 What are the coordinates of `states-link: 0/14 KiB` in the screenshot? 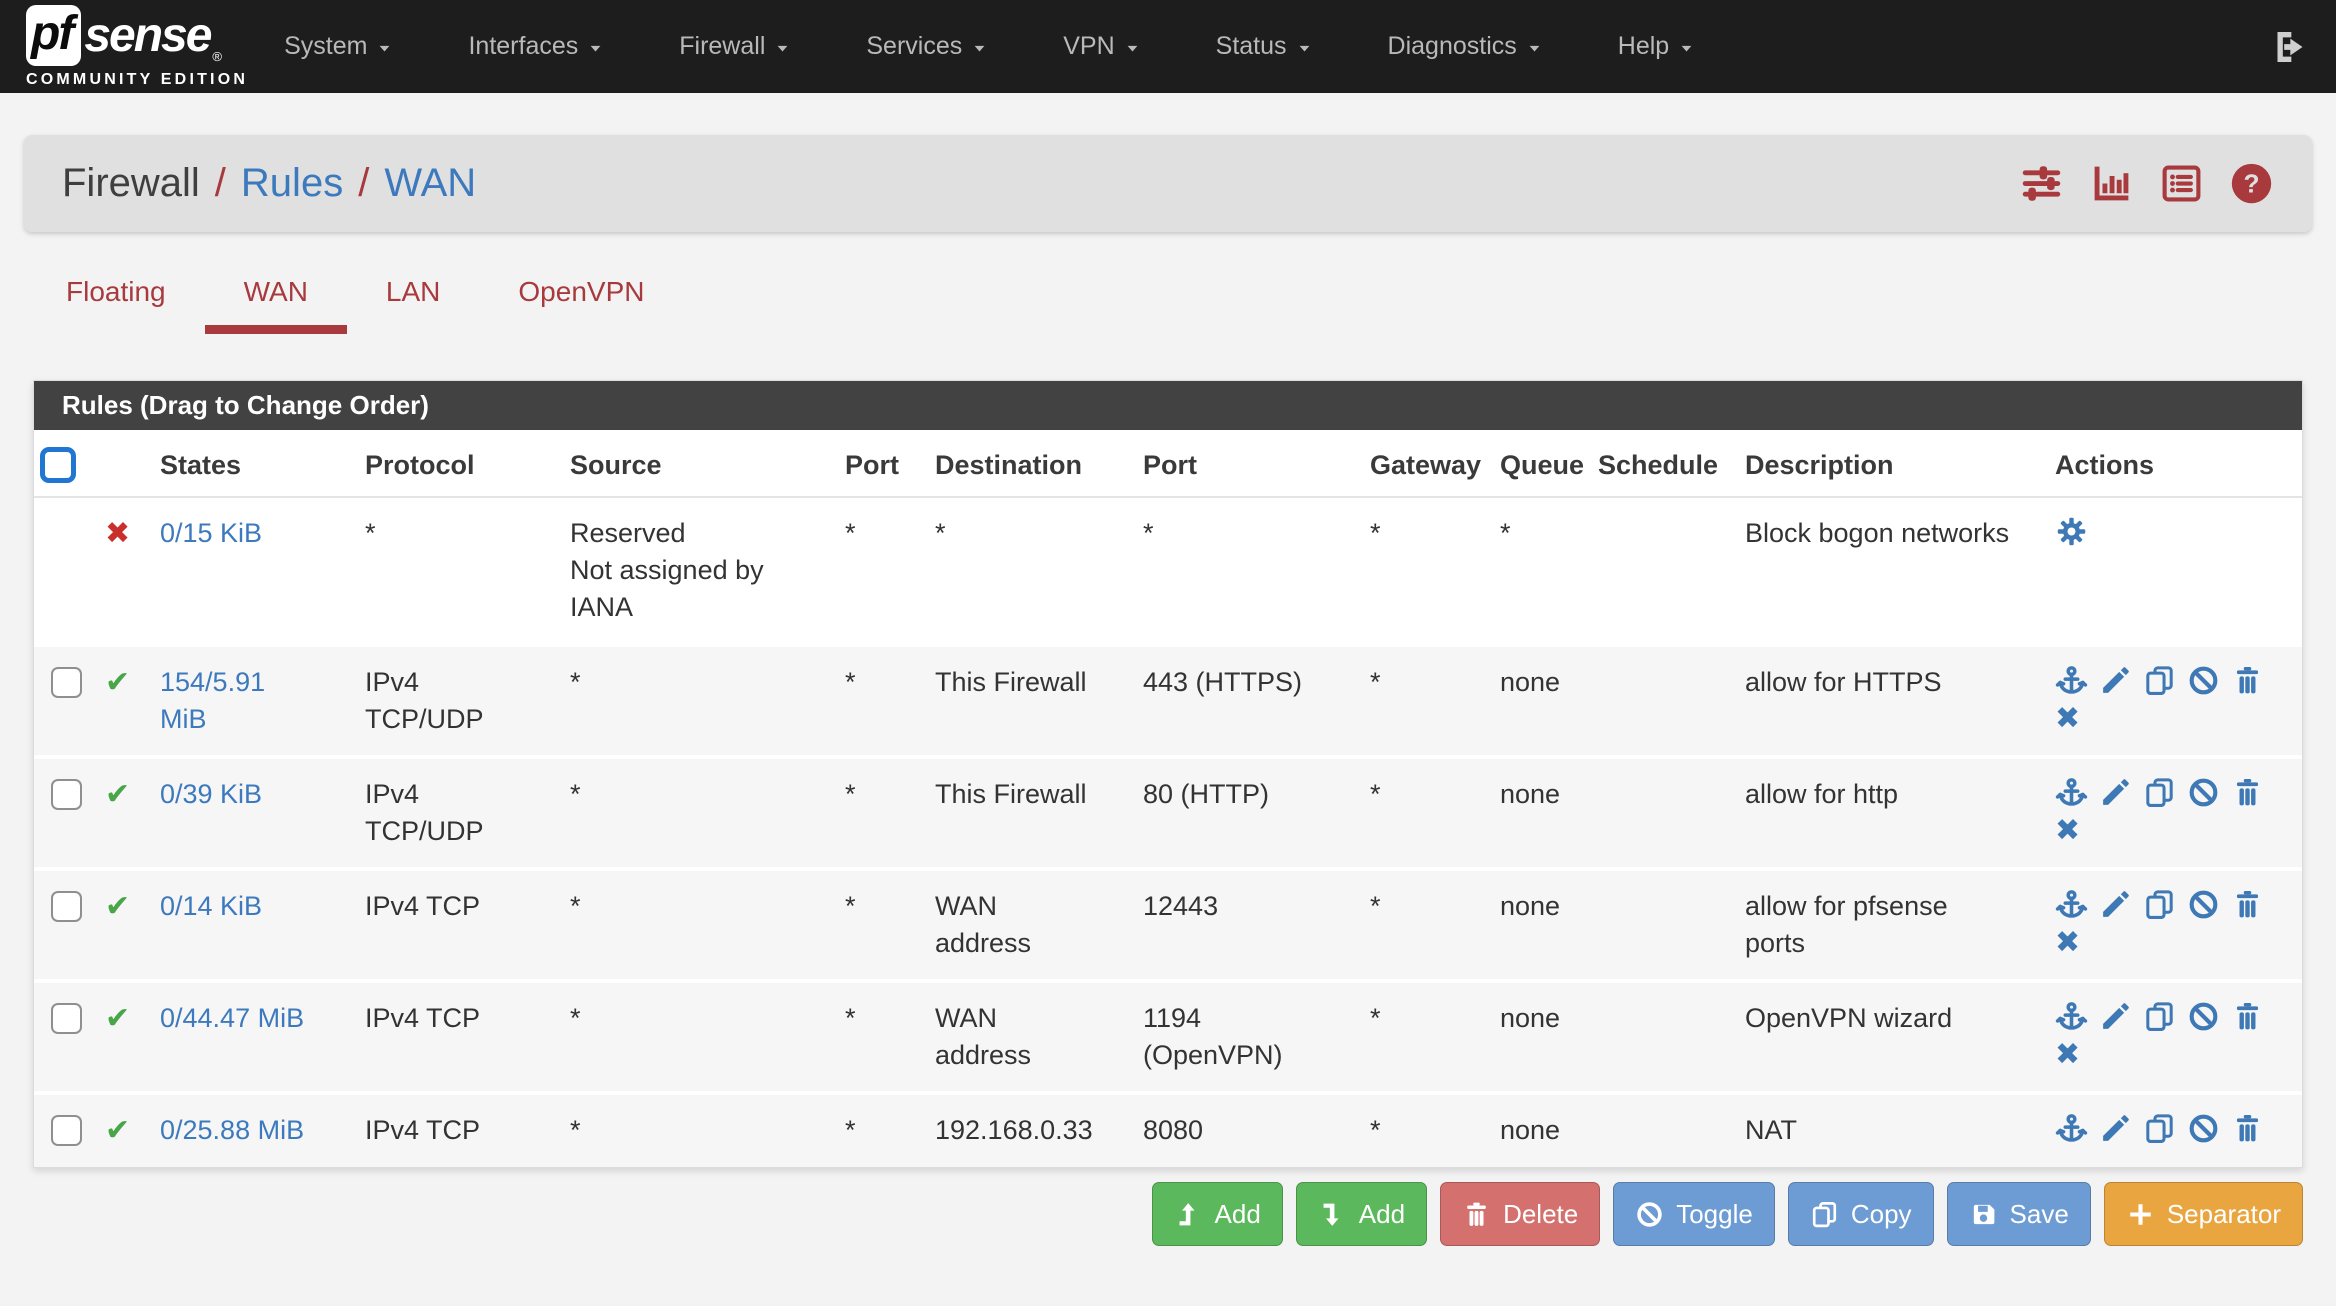 It's located at (262, 906).